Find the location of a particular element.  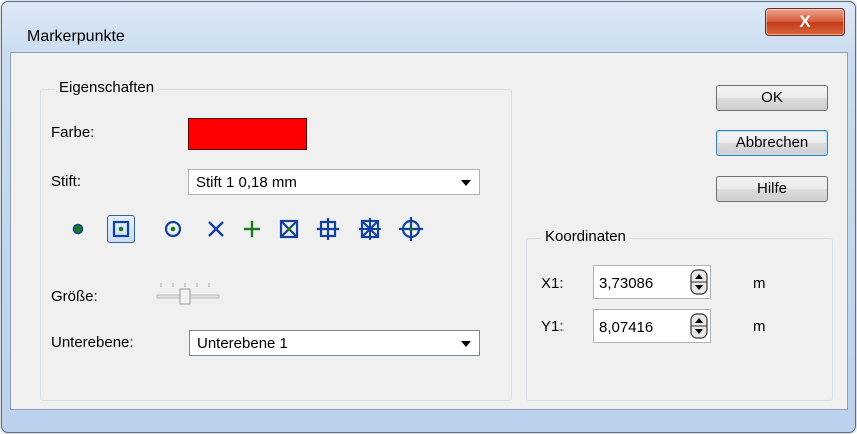

slider-track-icon is located at coordinates (188, 294).